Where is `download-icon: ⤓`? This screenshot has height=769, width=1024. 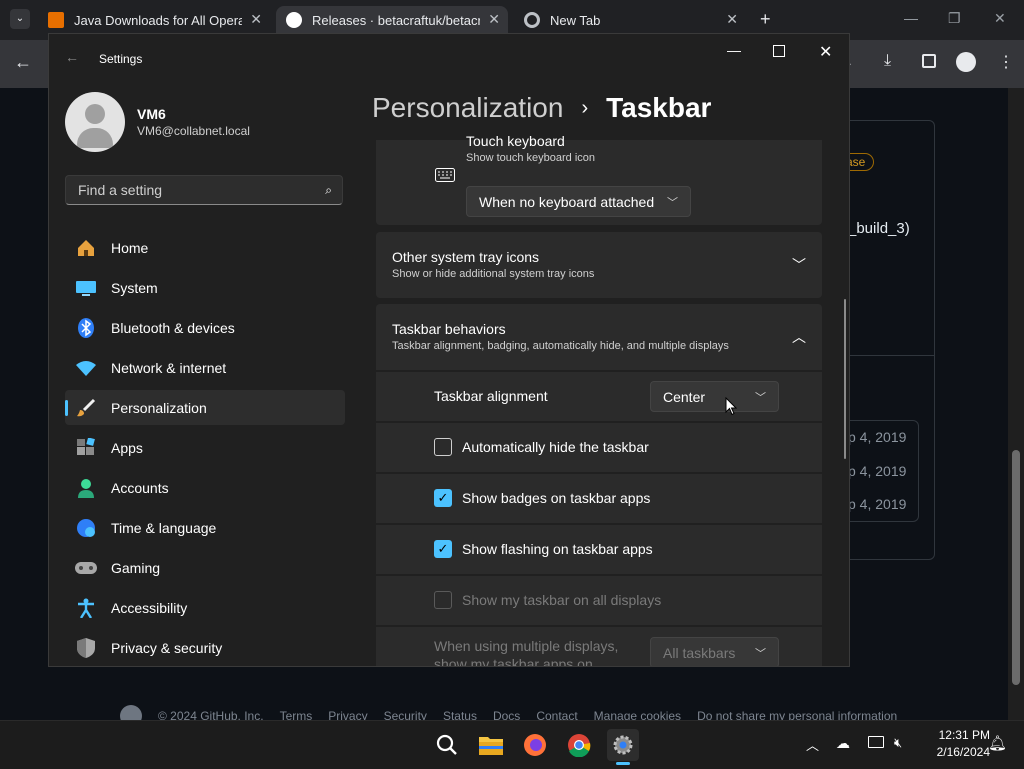
download-icon: ⤓ is located at coordinates (887, 61).